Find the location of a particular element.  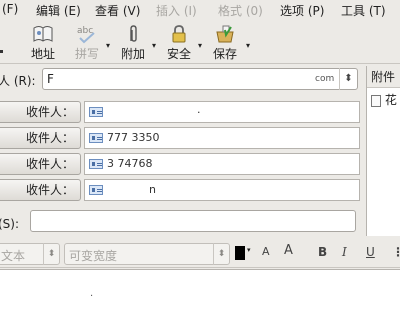

attach-label: 附加 is located at coordinates (132, 54).